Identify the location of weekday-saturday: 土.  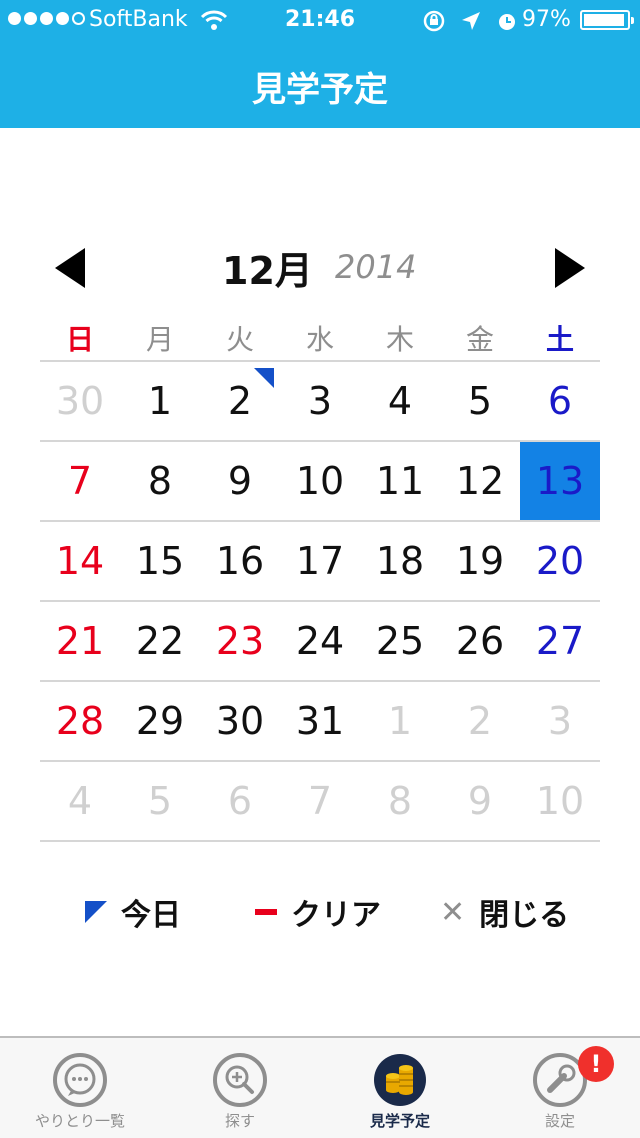
(559, 339).